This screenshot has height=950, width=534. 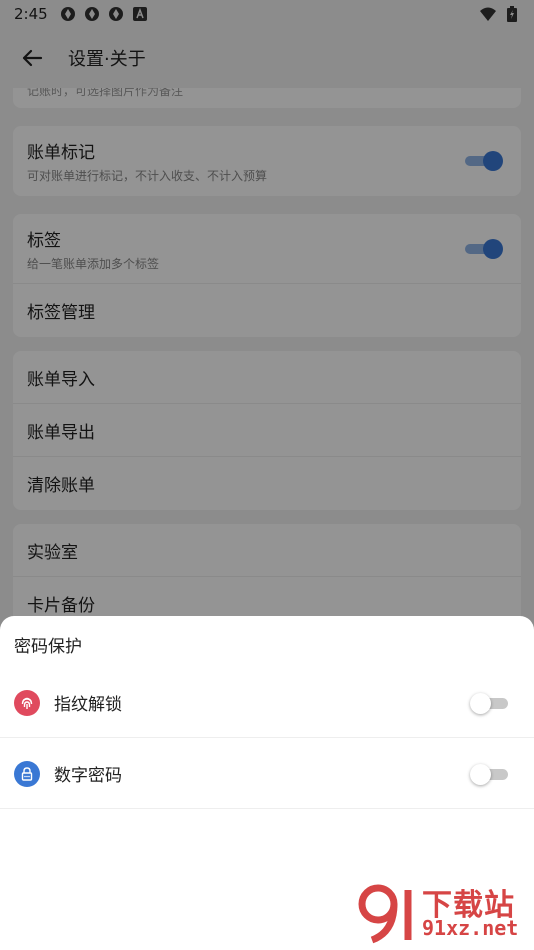 What do you see at coordinates (267, 774) in the screenshot?
I see `sheet-item-numeric-password: 数字密码` at bounding box center [267, 774].